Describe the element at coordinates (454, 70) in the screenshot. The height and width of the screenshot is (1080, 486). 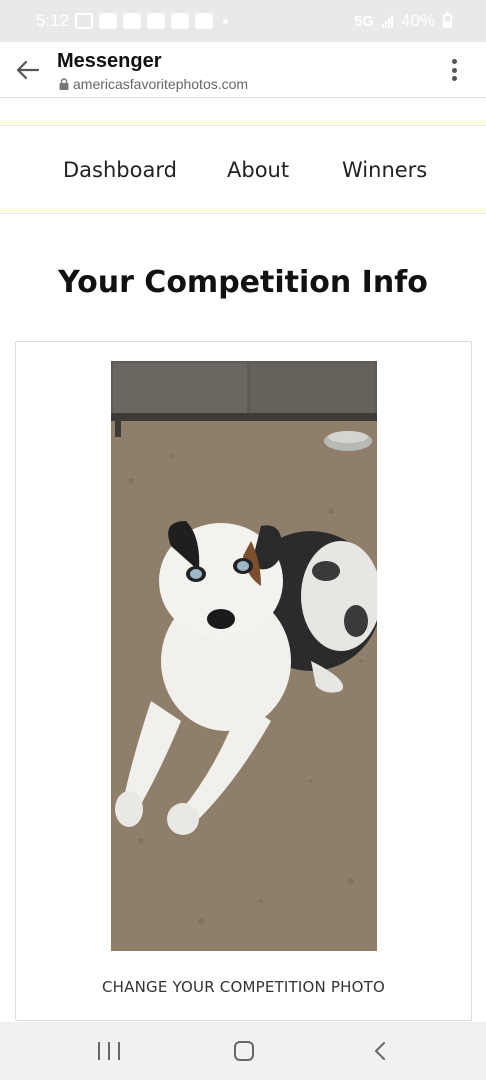
I see `more-options-icon` at that location.